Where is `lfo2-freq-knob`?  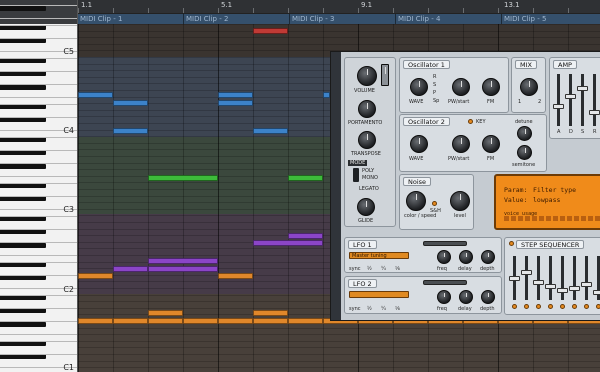
lfo2-freq-knob is located at coordinates (444, 297).